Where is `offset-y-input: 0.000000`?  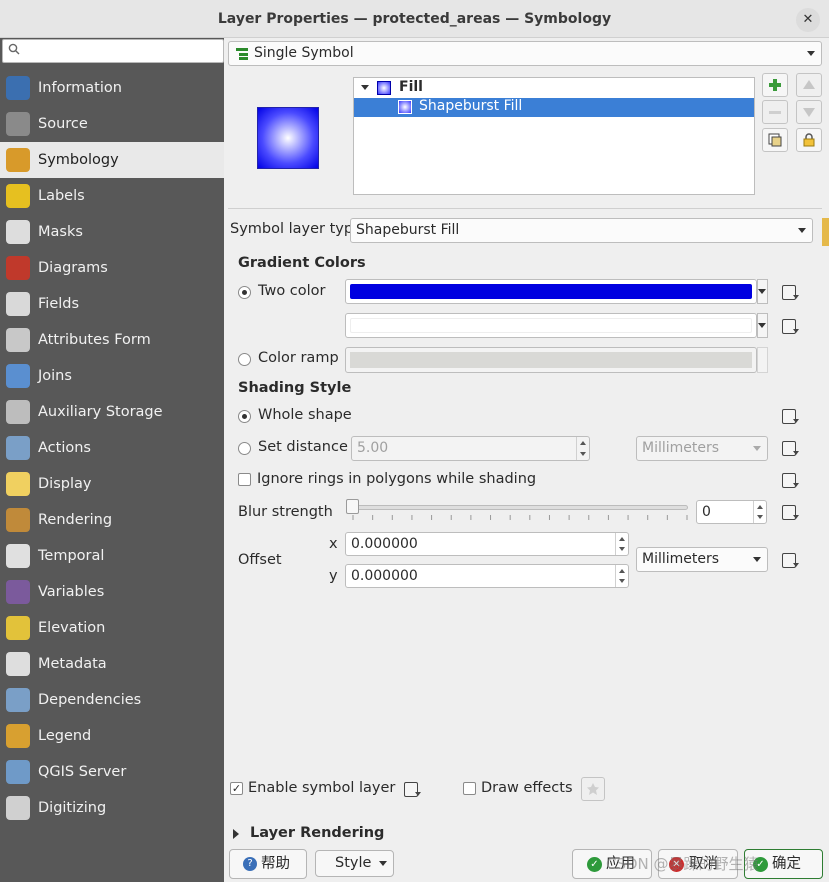 offset-y-input: 0.000000 is located at coordinates (487, 576).